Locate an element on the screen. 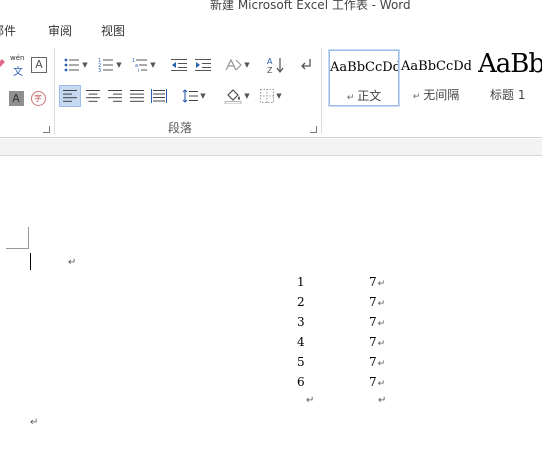 This screenshot has width=542, height=456. window-title: 新建 Microsoft Excel 工作表 - Word is located at coordinates (310, 6).